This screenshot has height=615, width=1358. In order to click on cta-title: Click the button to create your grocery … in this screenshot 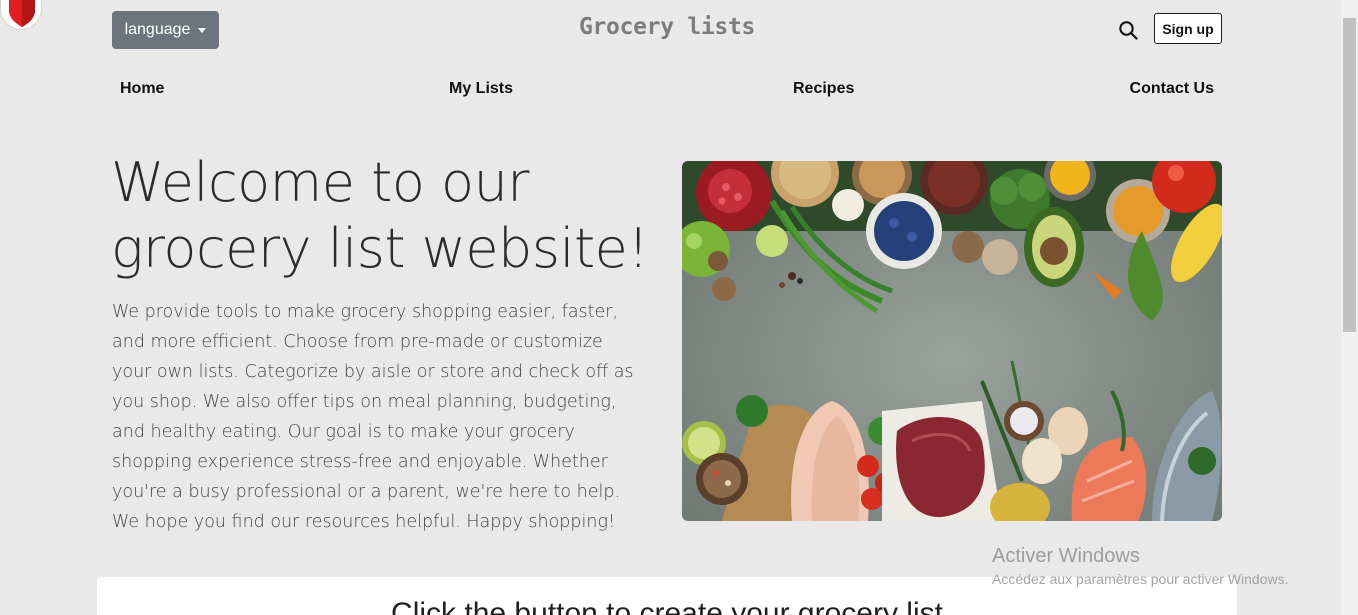, I will do `click(667, 606)`.